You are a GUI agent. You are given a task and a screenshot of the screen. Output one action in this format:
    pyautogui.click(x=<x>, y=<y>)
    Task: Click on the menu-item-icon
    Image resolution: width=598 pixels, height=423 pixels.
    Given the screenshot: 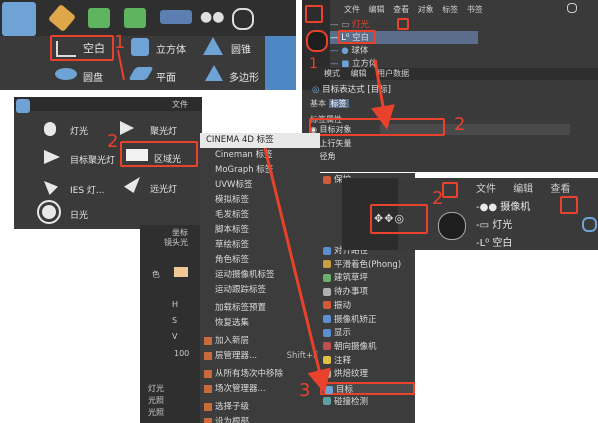 What is the action you would take?
    pyautogui.click(x=208, y=355)
    